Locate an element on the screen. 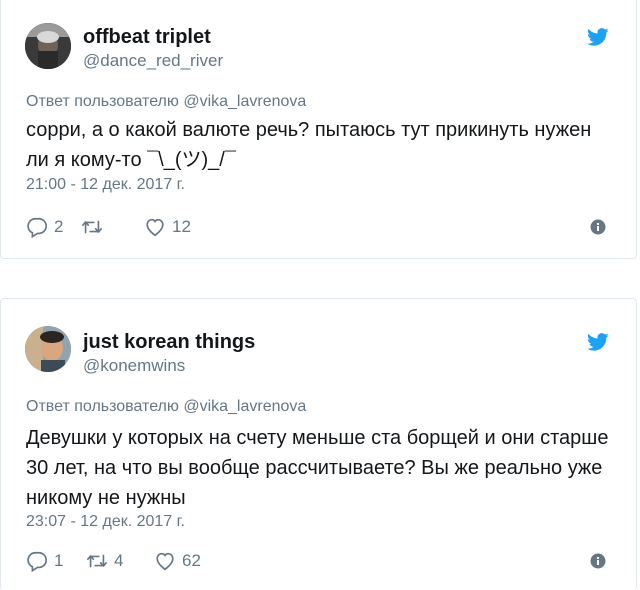 This screenshot has width=640, height=590. reply-count: 2 is located at coordinates (59, 226).